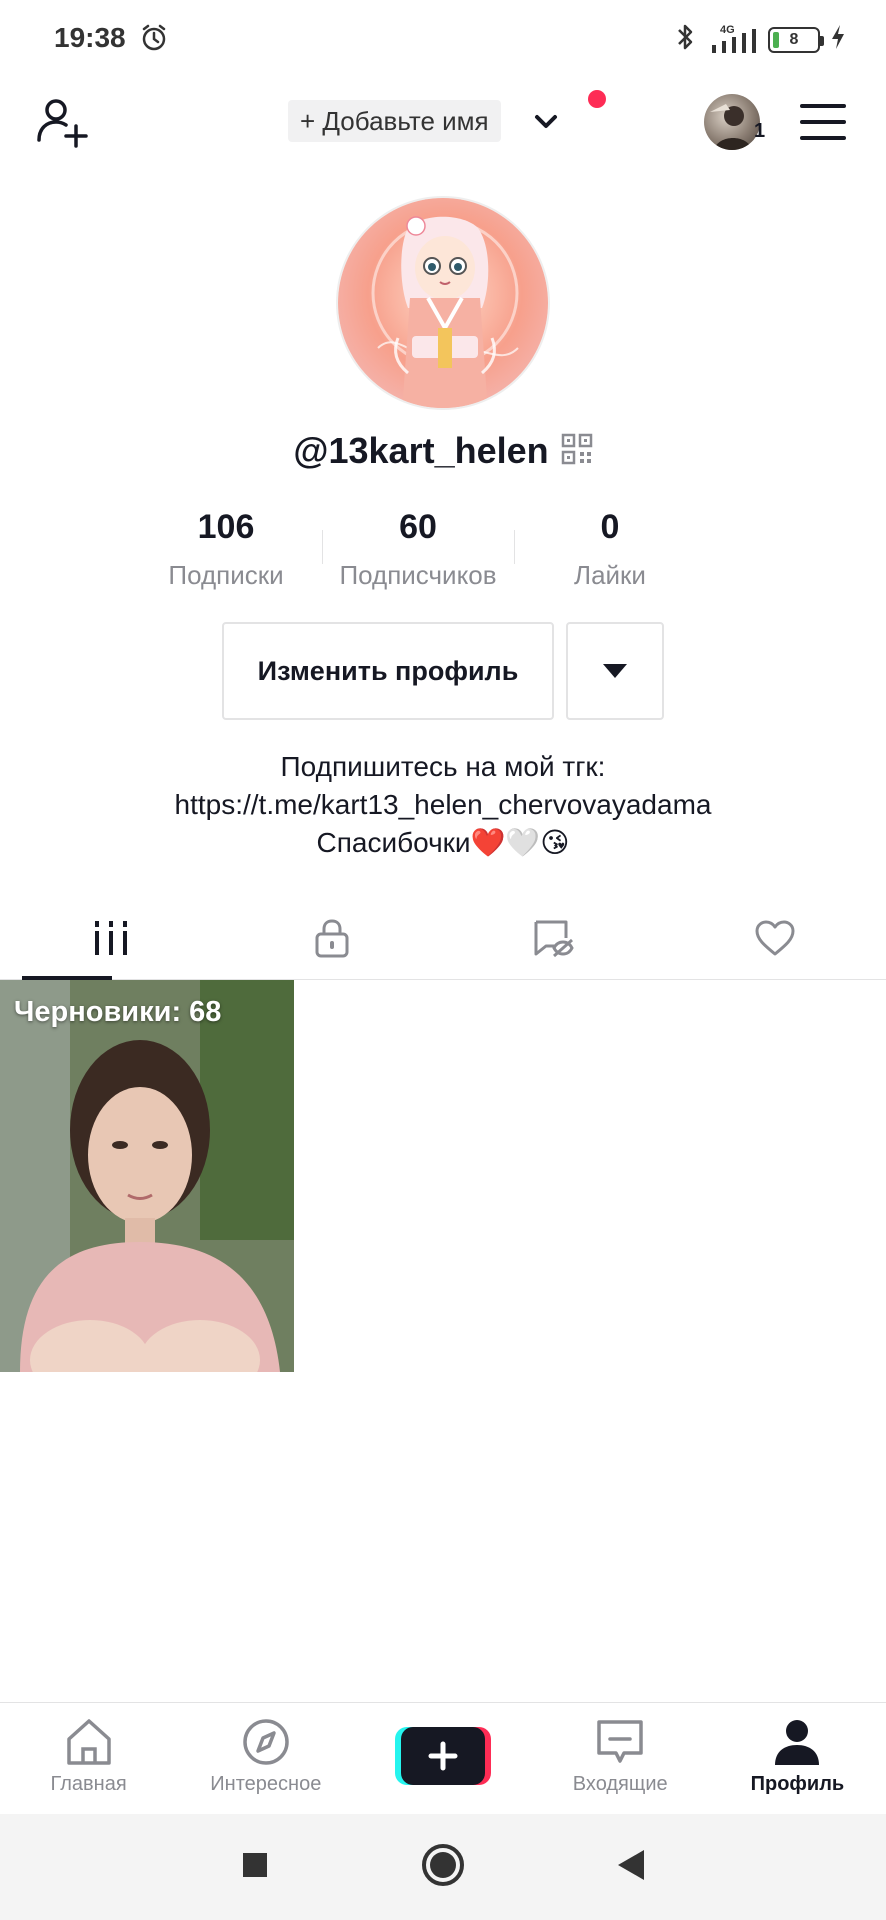 This screenshot has height=1920, width=886. What do you see at coordinates (118, 1012) in the screenshot?
I see `drafts-label: Черновики: 68` at bounding box center [118, 1012].